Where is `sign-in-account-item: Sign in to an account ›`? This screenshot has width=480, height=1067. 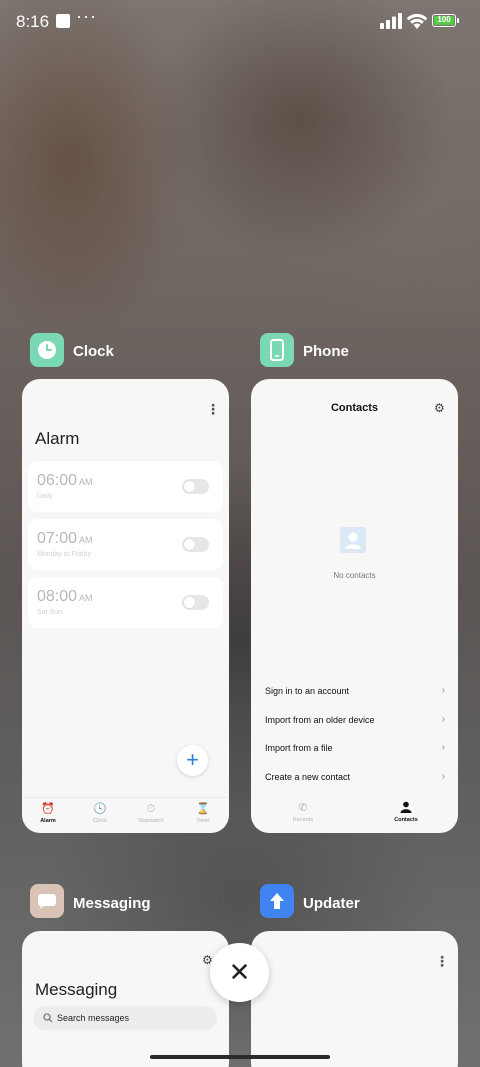 sign-in-account-item: Sign in to an account › is located at coordinates (355, 690).